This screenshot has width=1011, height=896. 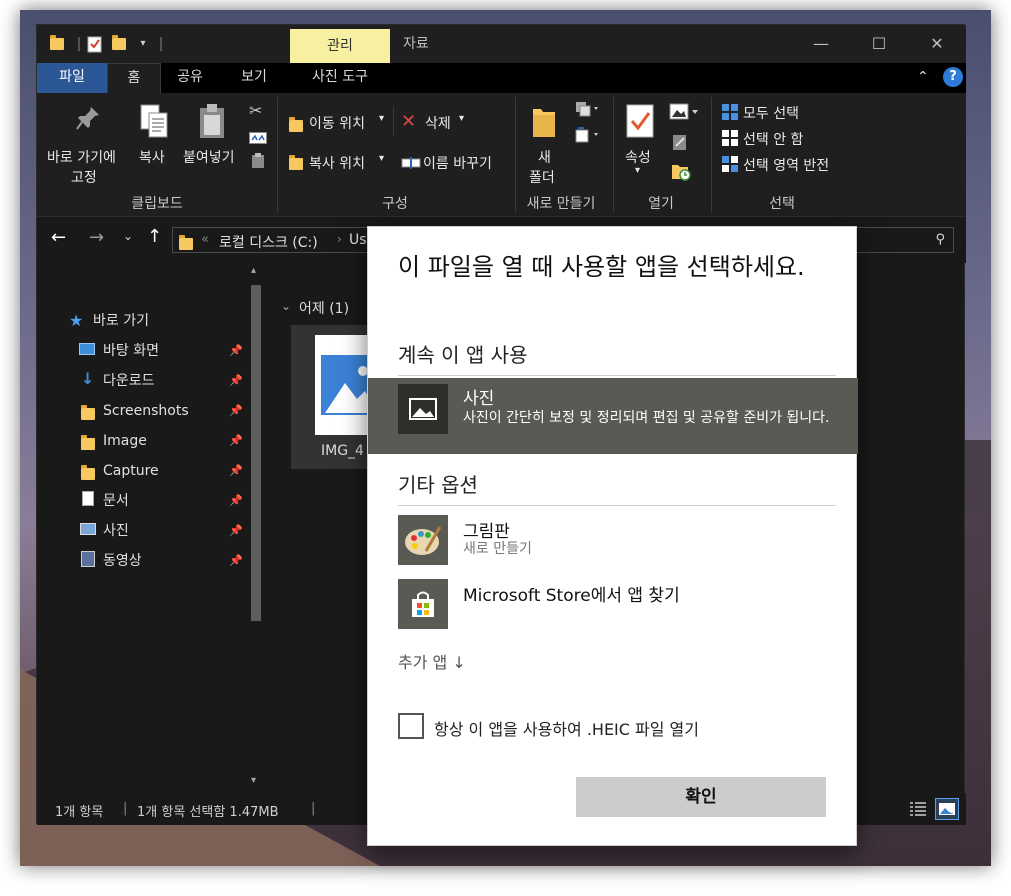 What do you see at coordinates (544, 157) in the screenshot?
I see `new-folder-button: 새` at bounding box center [544, 157].